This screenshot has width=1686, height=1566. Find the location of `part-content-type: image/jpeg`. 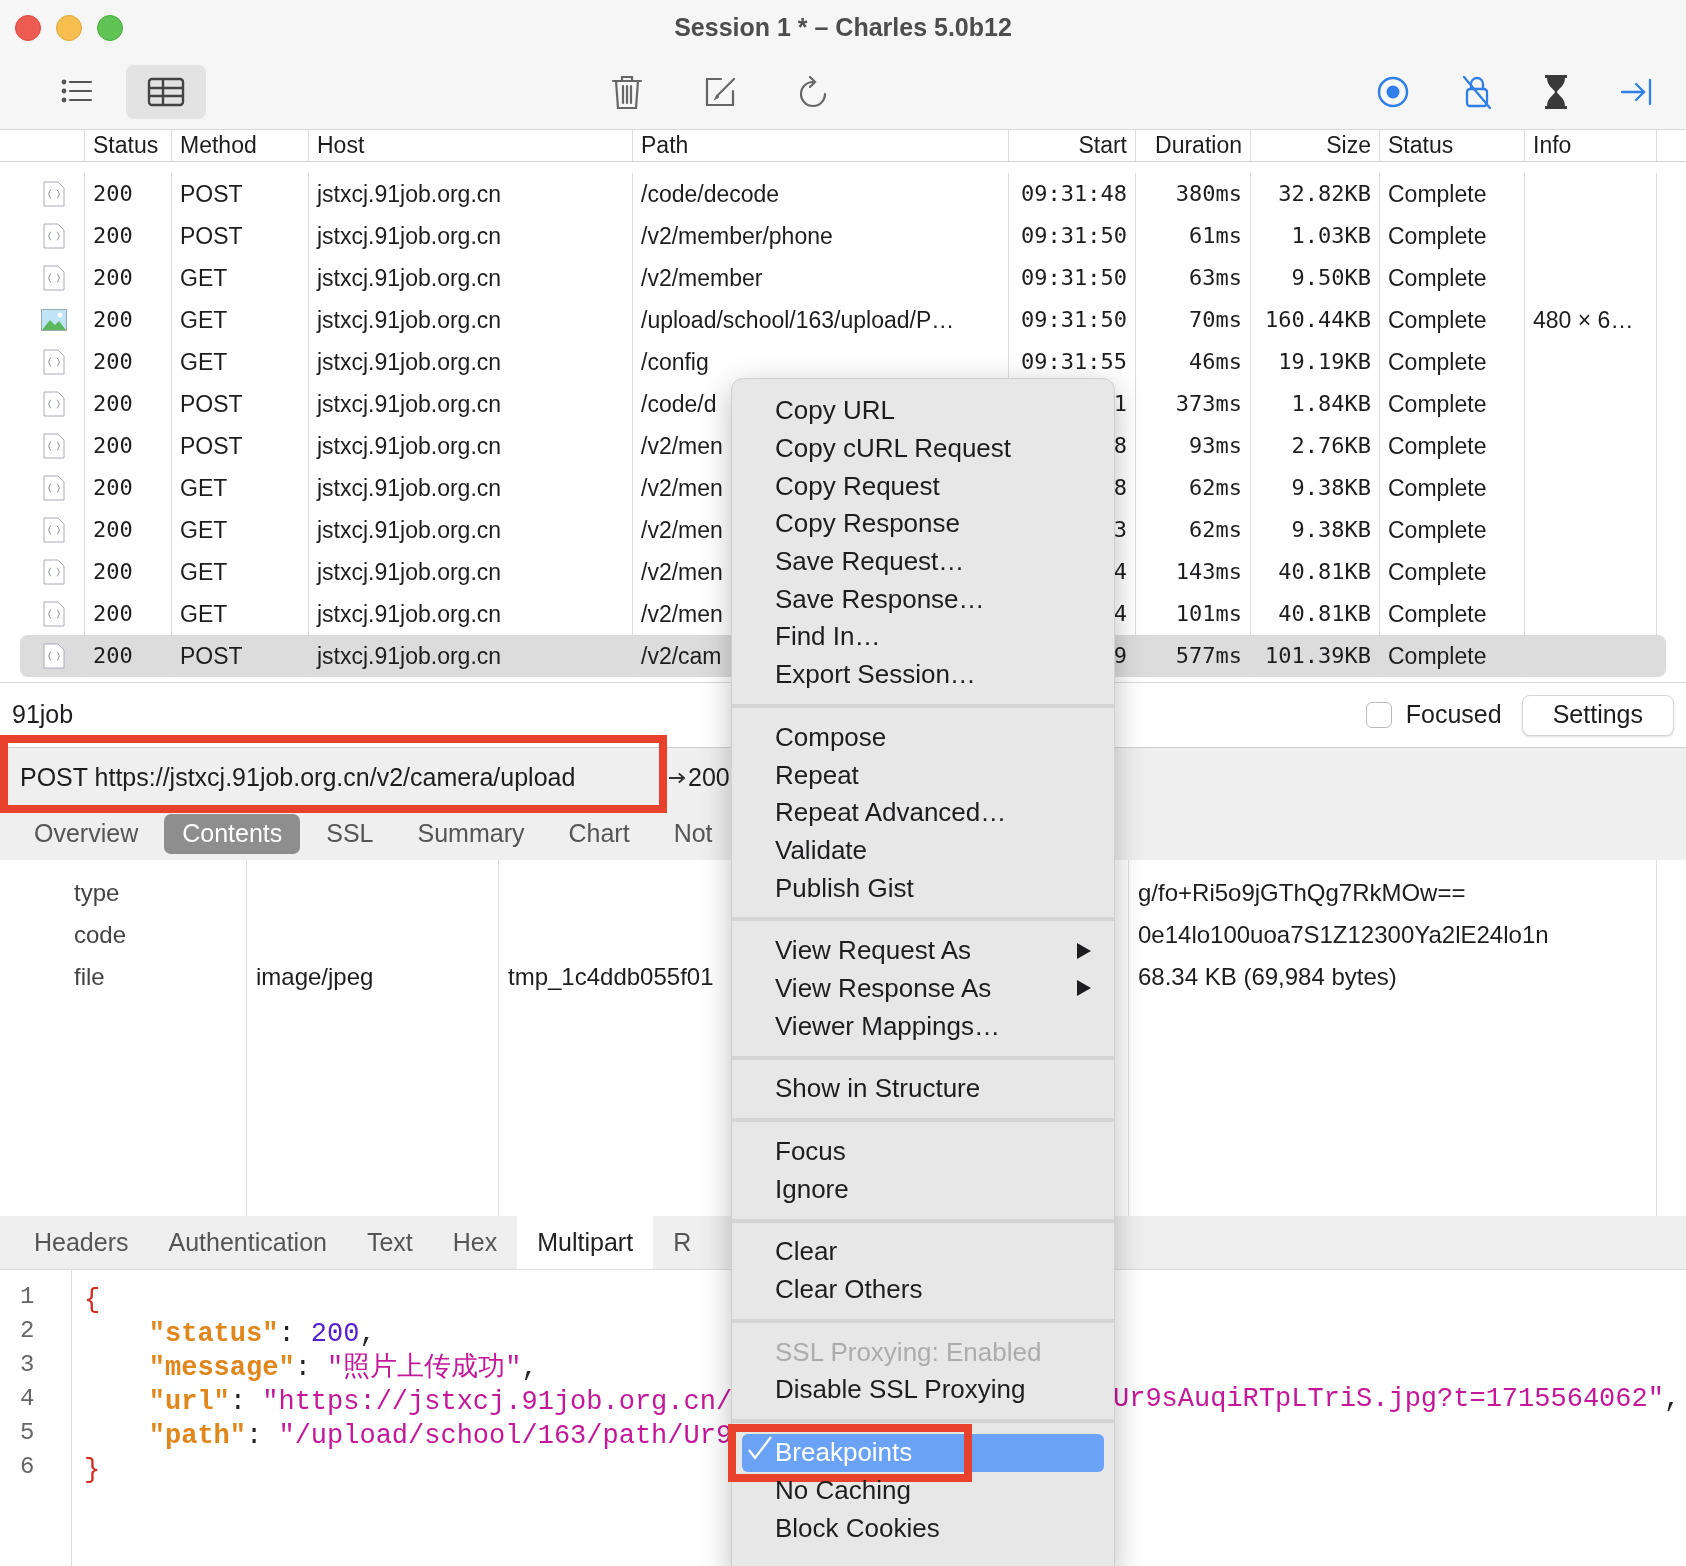

part-content-type: image/jpeg is located at coordinates (315, 977).